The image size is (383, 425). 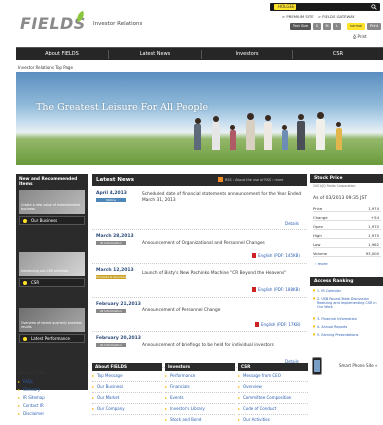 I want to click on glossary-link: Glossary, so click(x=53, y=390).